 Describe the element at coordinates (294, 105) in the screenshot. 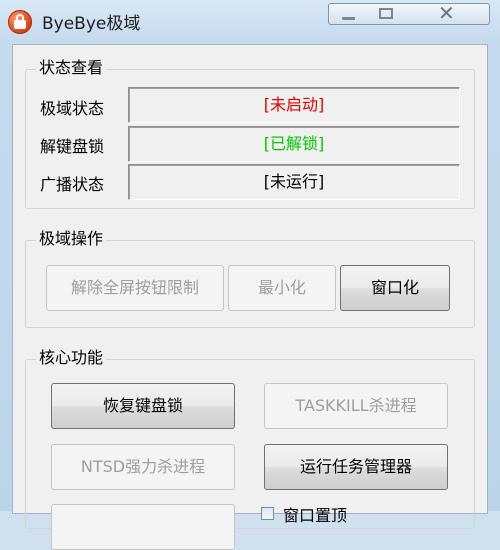

I see `jiyu-status-field: [未启动]` at that location.